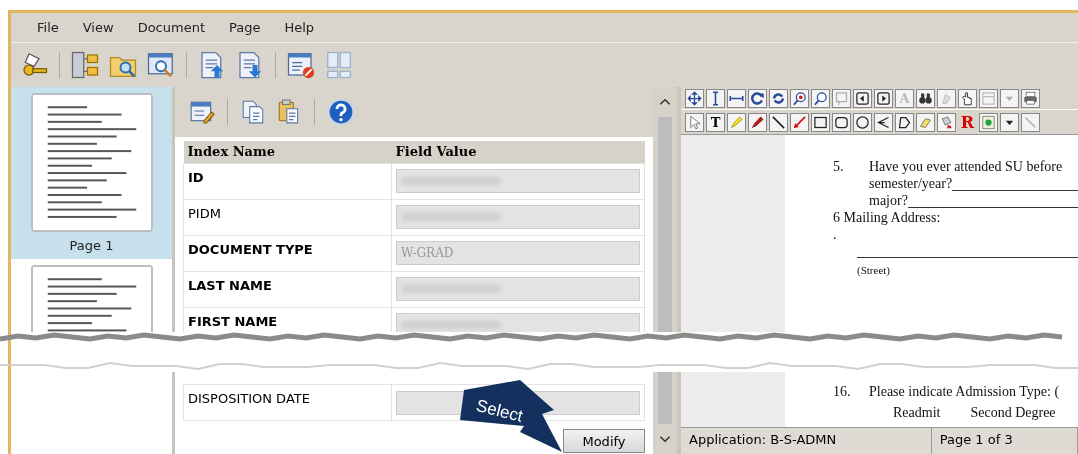 Image resolution: width=1078 pixels, height=454 pixels. Describe the element at coordinates (778, 98) in the screenshot. I see `refresh-icon` at that location.